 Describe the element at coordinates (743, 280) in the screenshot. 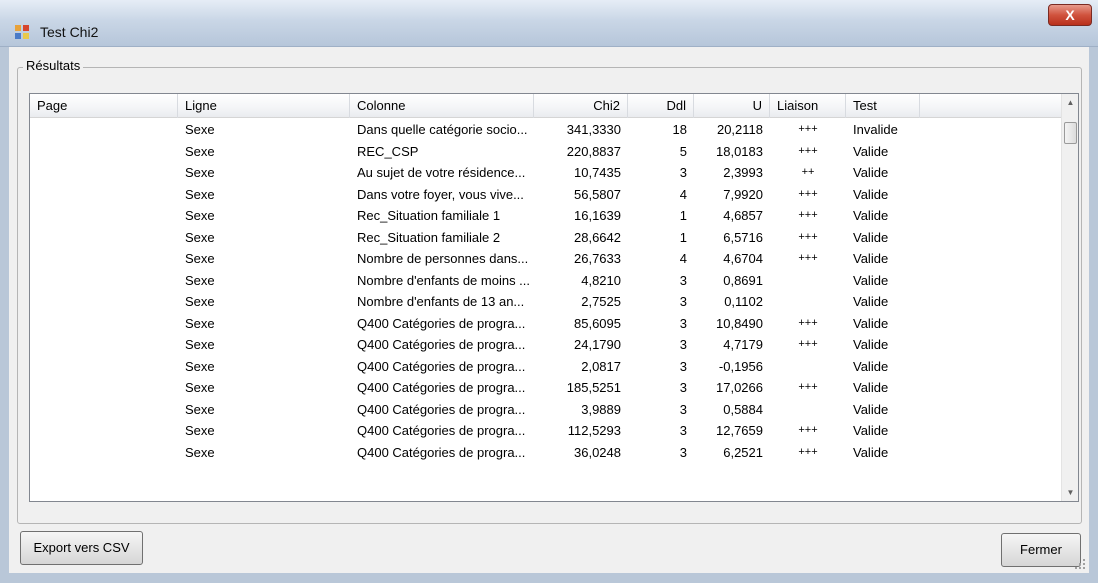

I see `cell-u: 0,8691` at that location.